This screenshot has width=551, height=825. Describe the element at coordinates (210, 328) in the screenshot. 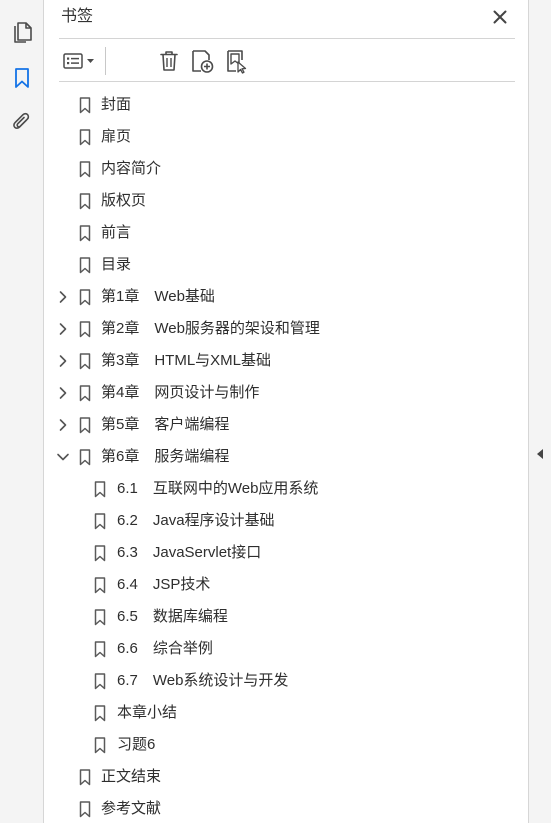

I see `bookmark-label: 第2章 Web服务器的架设和管理` at that location.